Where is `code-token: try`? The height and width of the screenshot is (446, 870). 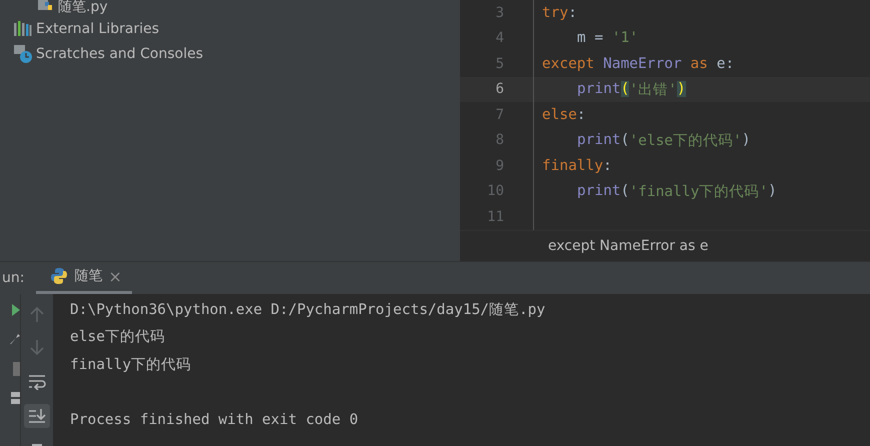 code-token: try is located at coordinates (555, 12).